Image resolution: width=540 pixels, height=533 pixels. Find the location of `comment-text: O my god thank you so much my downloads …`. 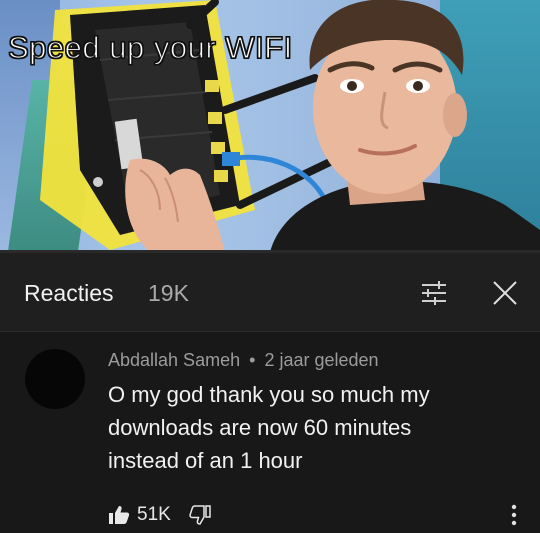

comment-text: O my god thank you so much my downloads … is located at coordinates (269, 427).